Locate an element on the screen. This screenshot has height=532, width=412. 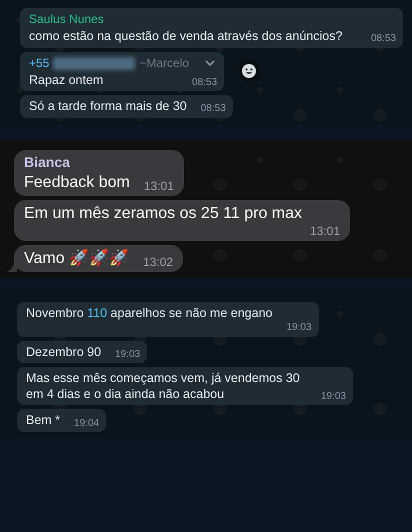
sender-name: Bianca is located at coordinates (47, 163).